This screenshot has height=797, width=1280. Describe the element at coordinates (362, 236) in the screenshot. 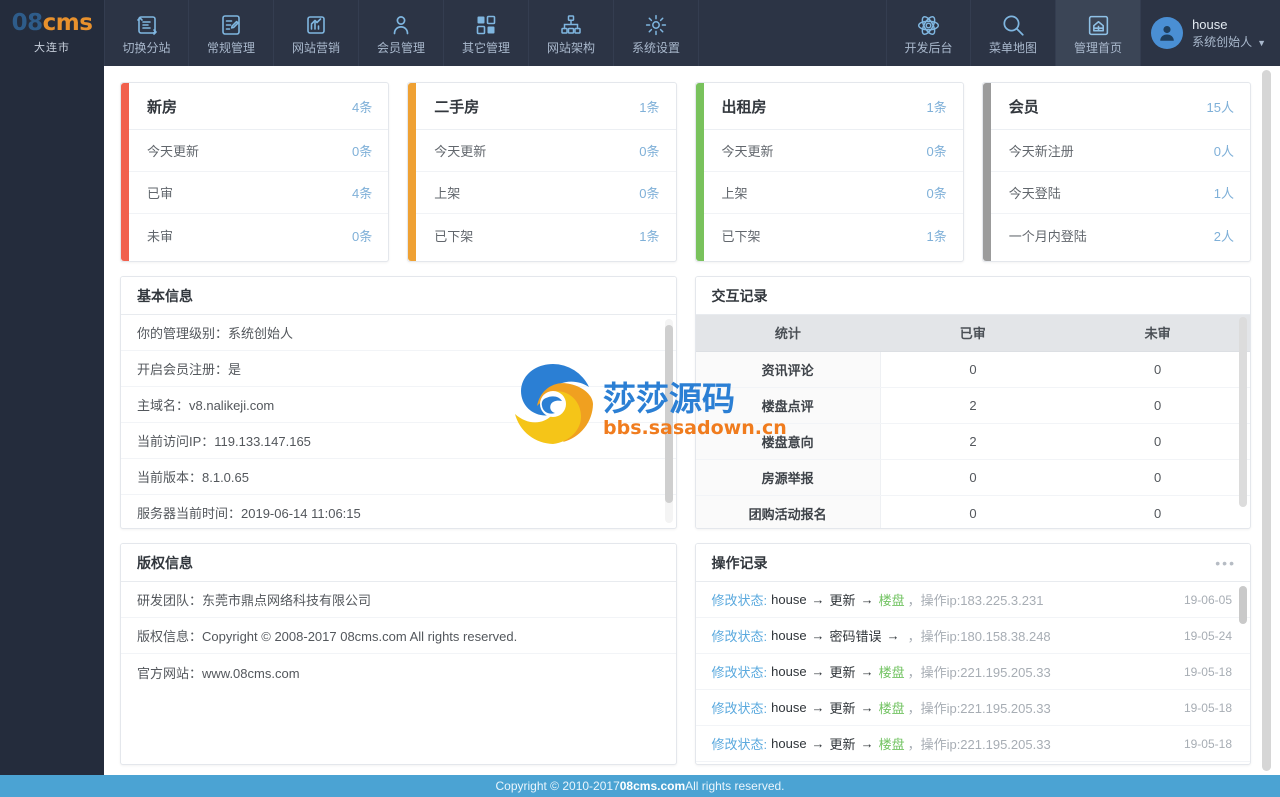

I see `stat-row-value: 0条` at that location.